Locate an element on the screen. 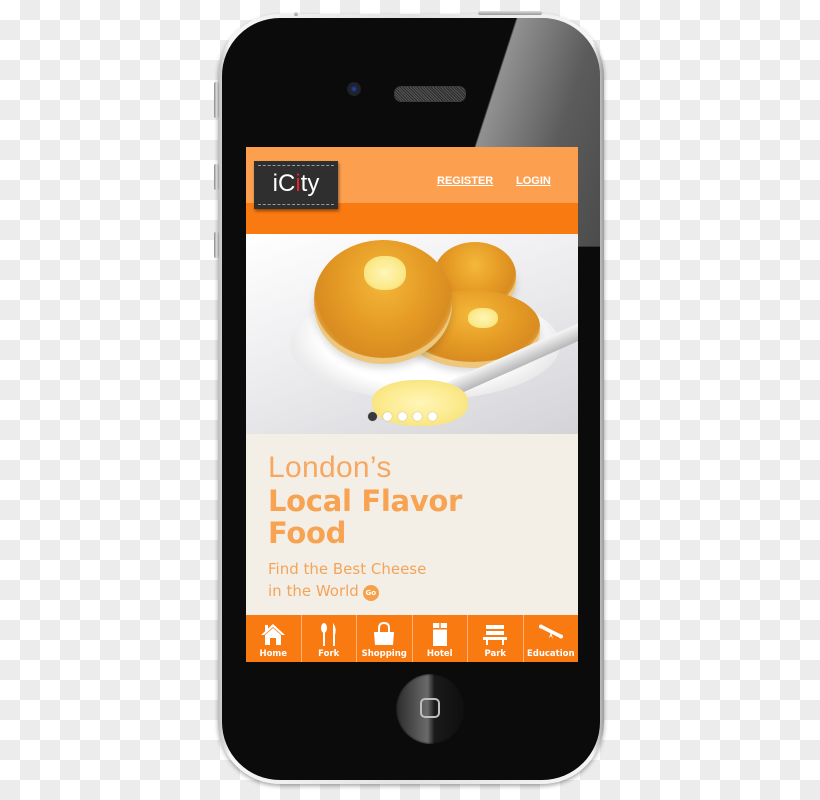 This screenshot has width=820, height=800. tab-shopping: Shopping is located at coordinates (385, 638).